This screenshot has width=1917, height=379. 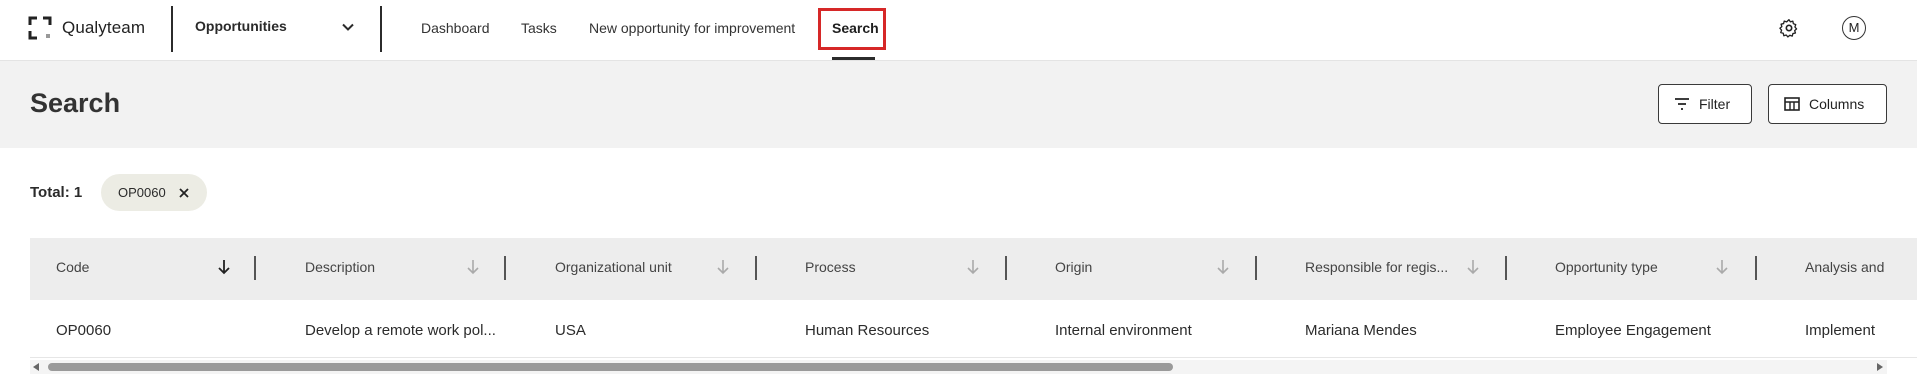 What do you see at coordinates (1606, 267) in the screenshot?
I see `column-header-opportunity-type: Opportunity type` at bounding box center [1606, 267].